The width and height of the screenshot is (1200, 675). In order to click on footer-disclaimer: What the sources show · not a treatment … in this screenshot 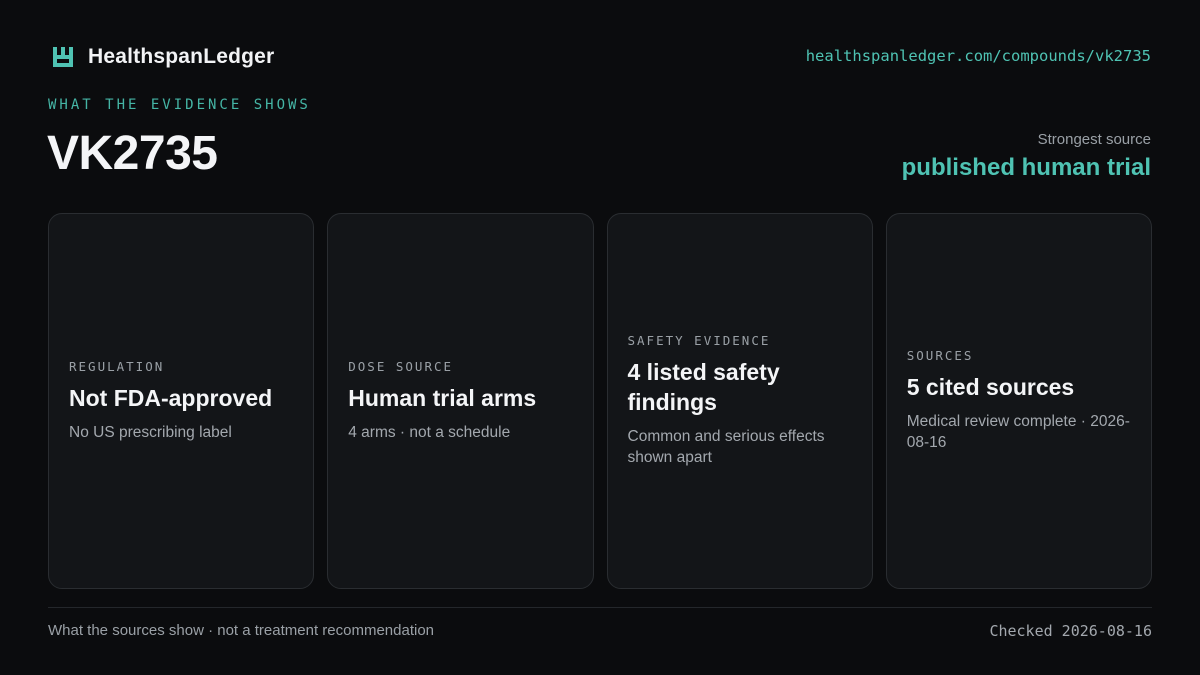, I will do `click(241, 630)`.